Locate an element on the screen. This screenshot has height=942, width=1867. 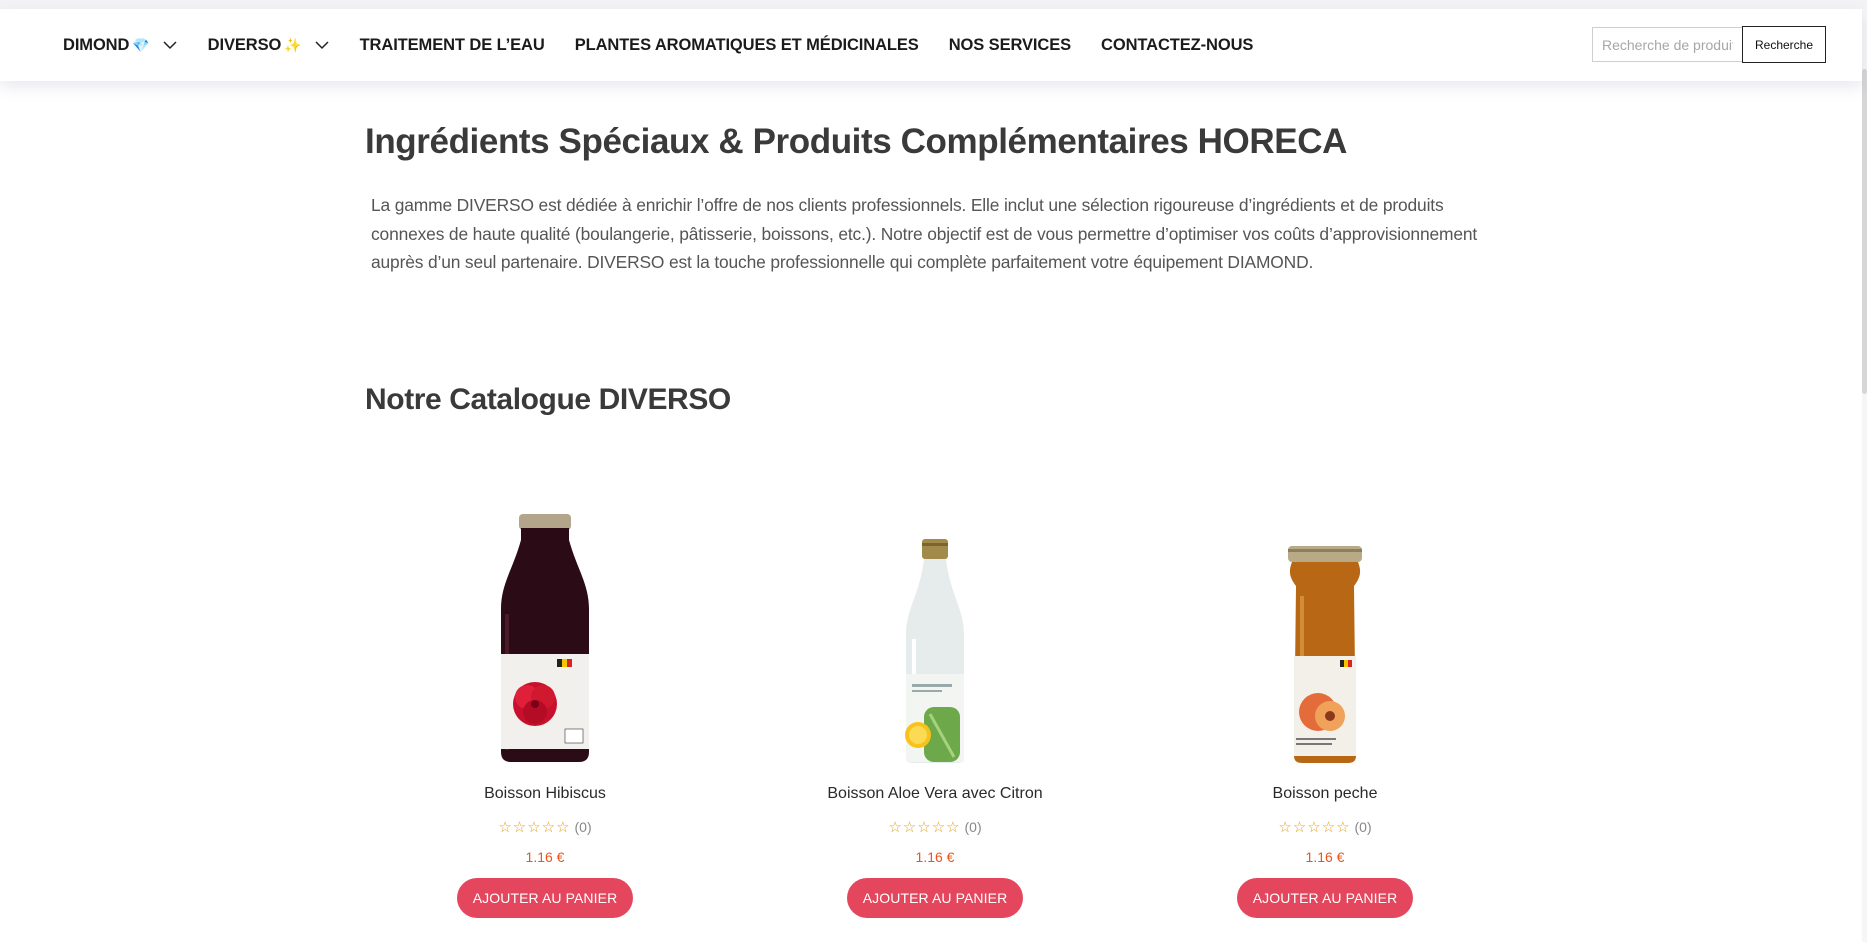
search-form: Recherche is located at coordinates (1709, 44).